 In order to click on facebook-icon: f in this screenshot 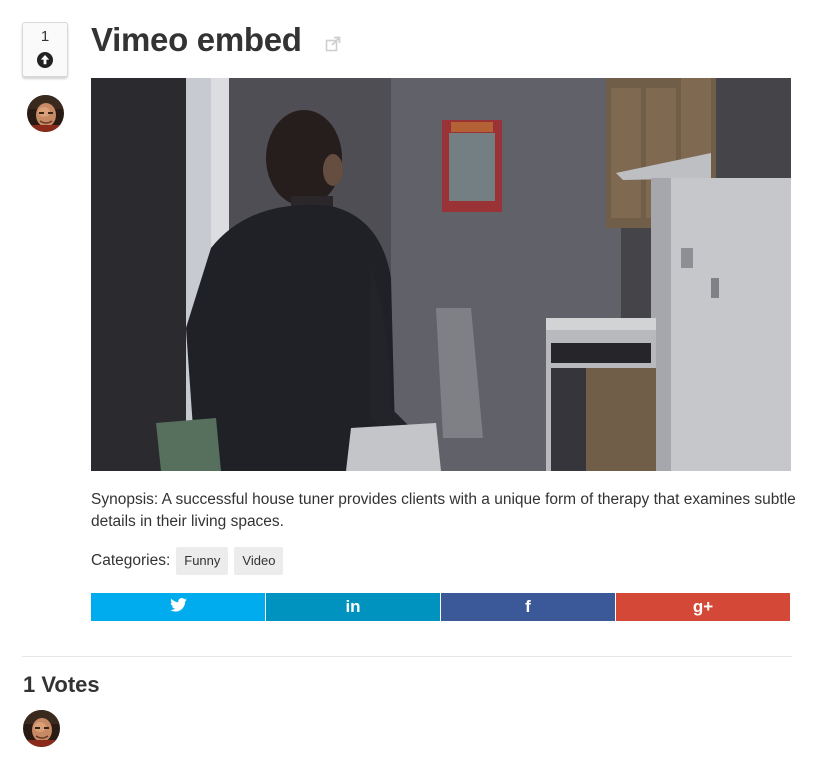, I will do `click(528, 606)`.